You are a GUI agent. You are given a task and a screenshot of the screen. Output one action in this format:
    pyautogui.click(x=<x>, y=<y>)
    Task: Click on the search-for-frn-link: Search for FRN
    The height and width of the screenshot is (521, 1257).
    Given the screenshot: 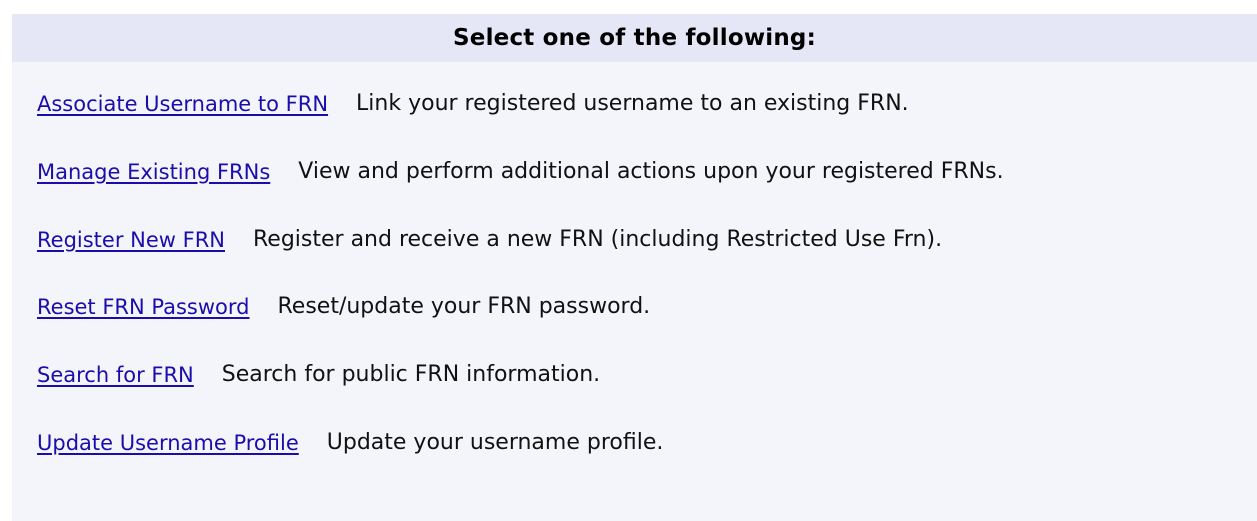 What is the action you would take?
    pyautogui.click(x=115, y=375)
    